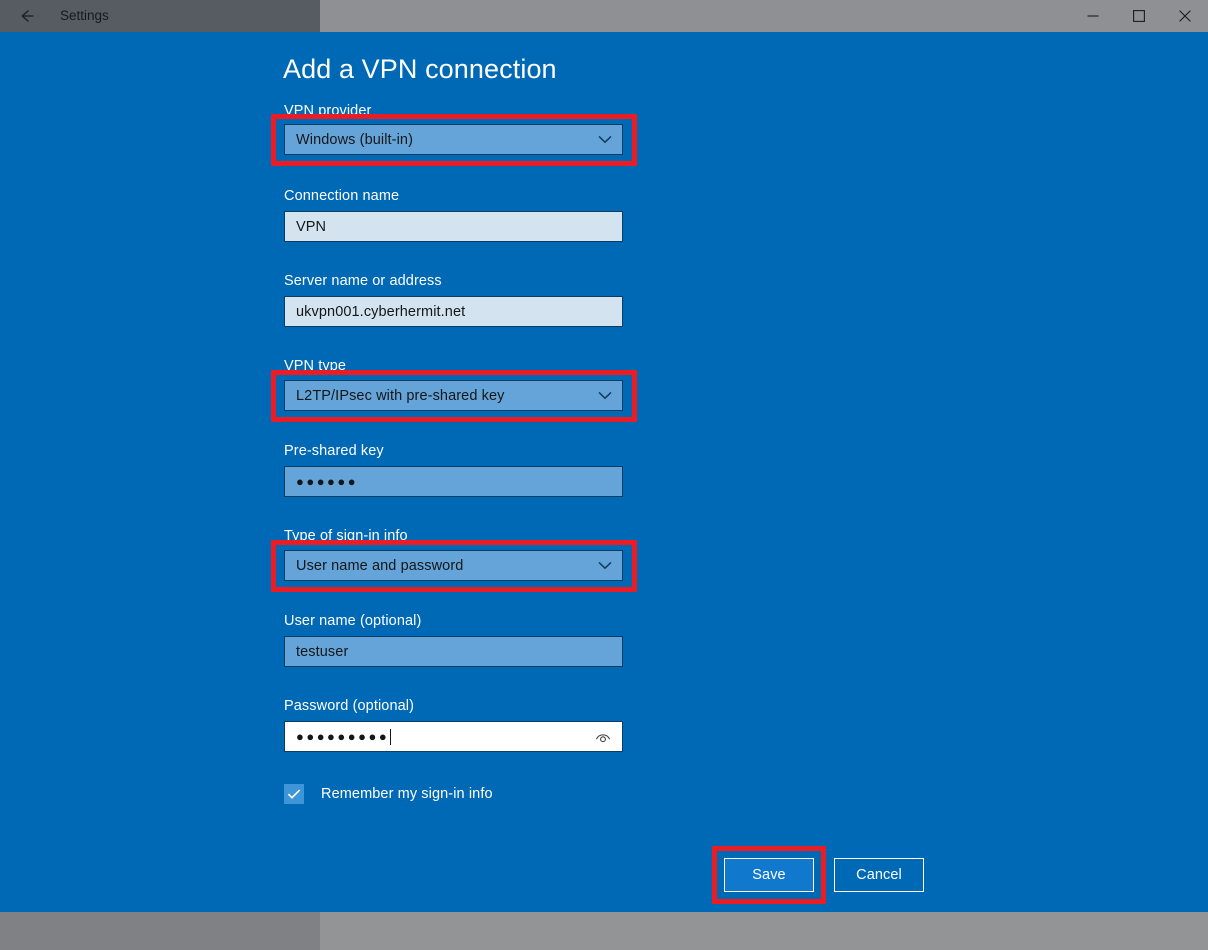  I want to click on signin-type-value: User name and password, so click(380, 565).